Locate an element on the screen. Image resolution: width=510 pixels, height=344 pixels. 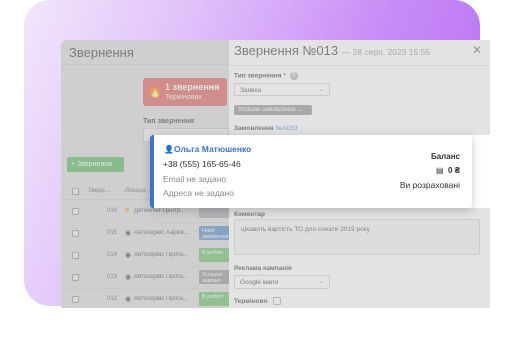
card-accent-bar is located at coordinates (152, 171).